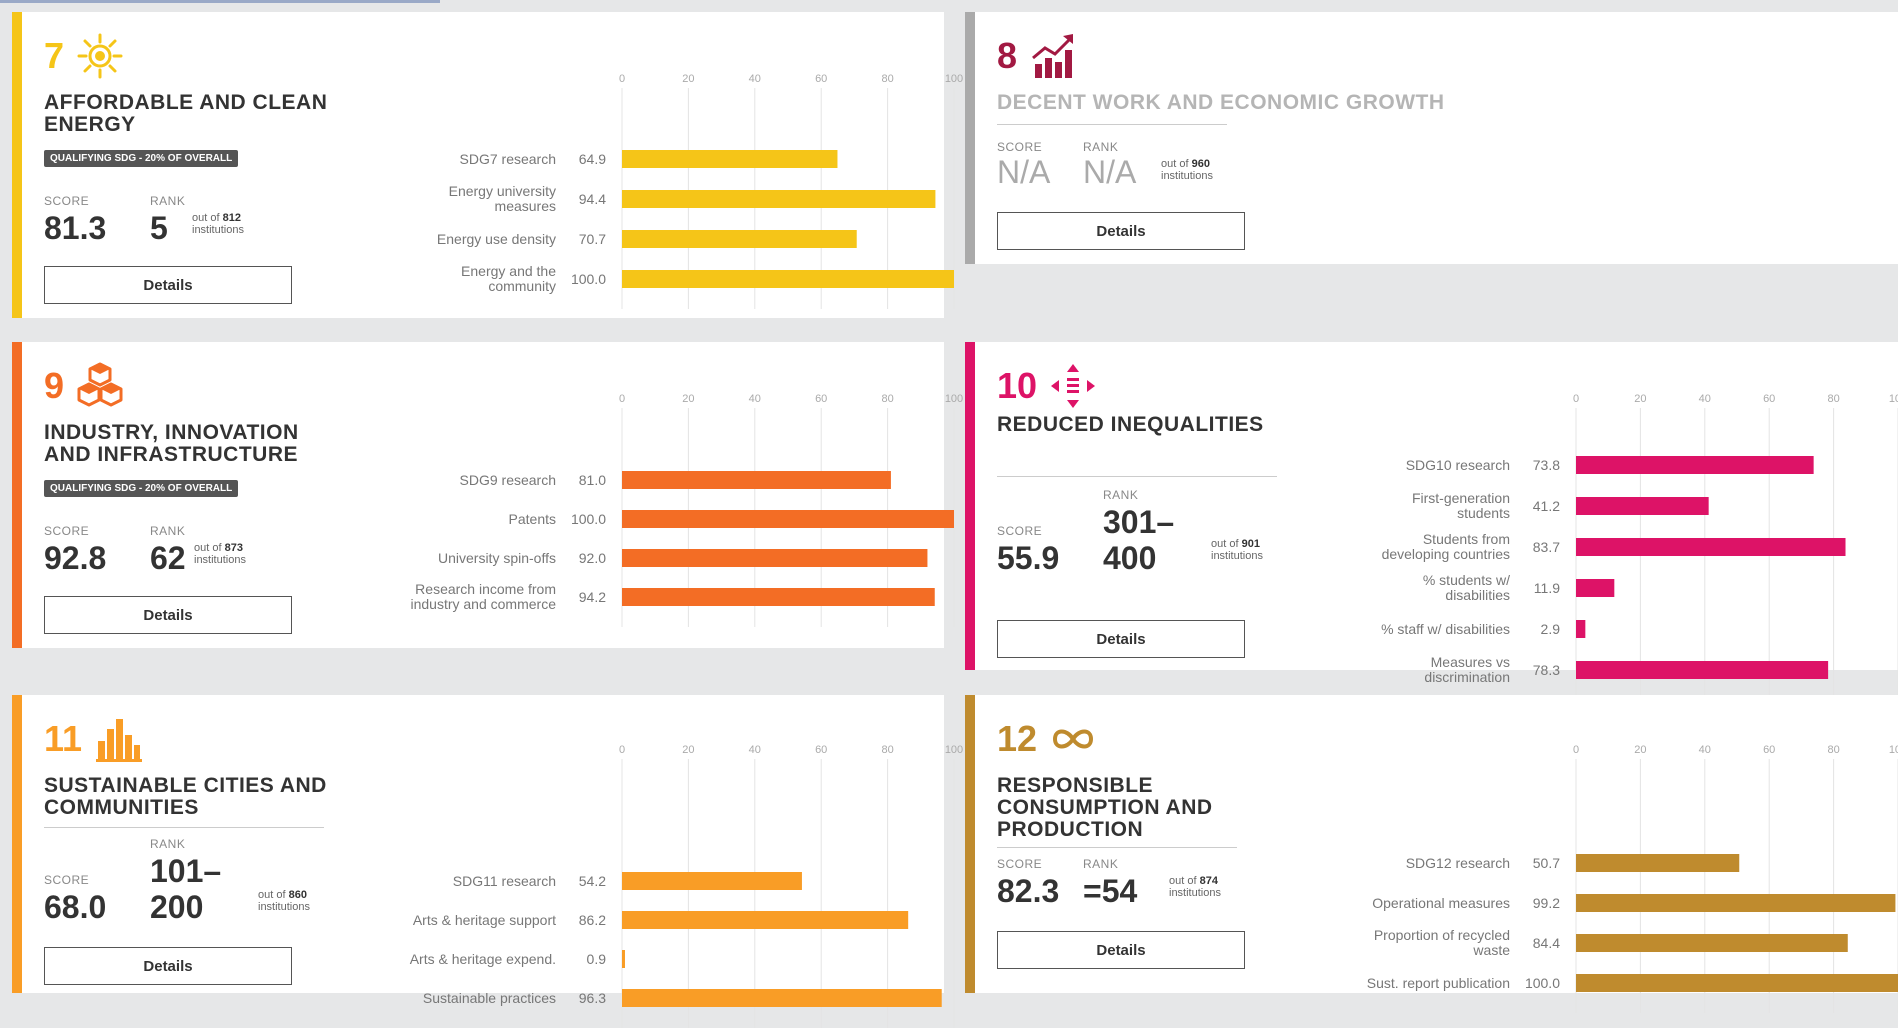 This screenshot has height=1028, width=1898. I want to click on category-label: Arts & heritage support, so click(484, 920).